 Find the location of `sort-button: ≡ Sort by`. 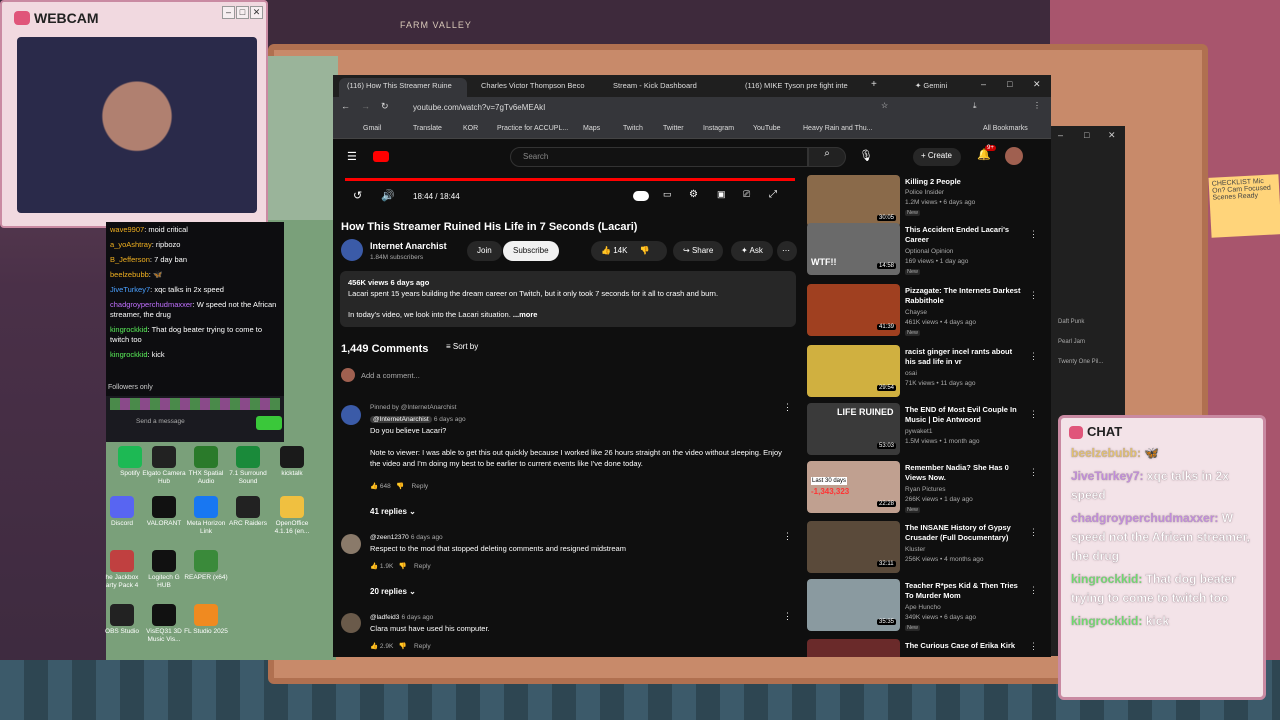

sort-button: ≡ Sort by is located at coordinates (462, 346).